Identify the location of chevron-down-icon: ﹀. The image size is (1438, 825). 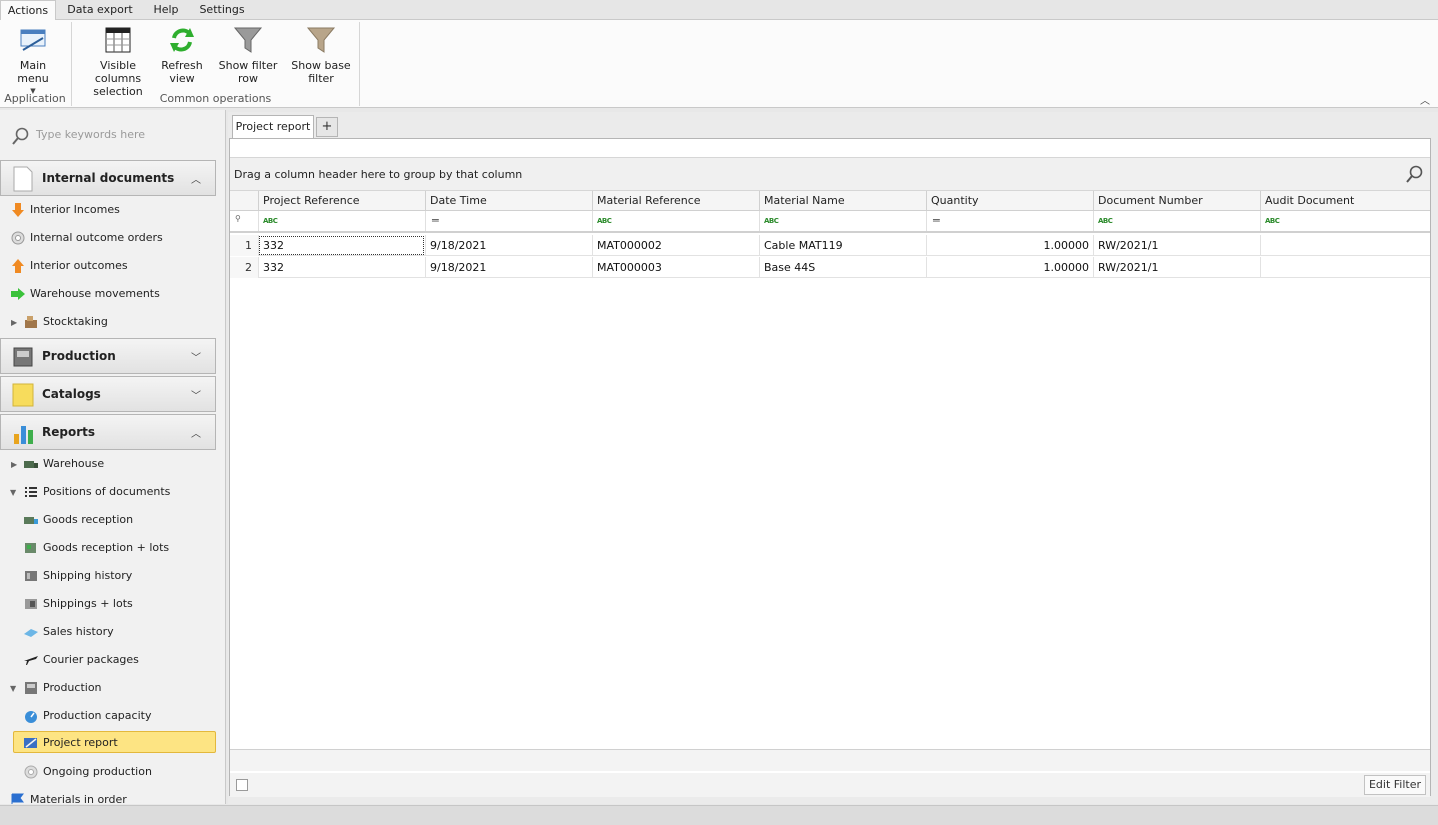
(196, 358).